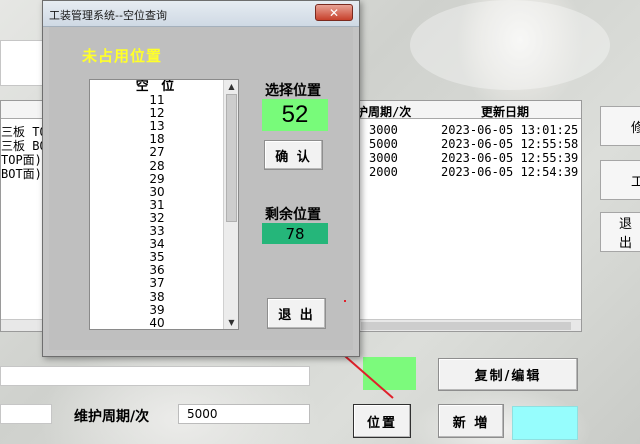 This screenshot has width=640, height=444. What do you see at coordinates (122, 56) in the screenshot?
I see `unoccupied-heading: 未占用位置` at bounding box center [122, 56].